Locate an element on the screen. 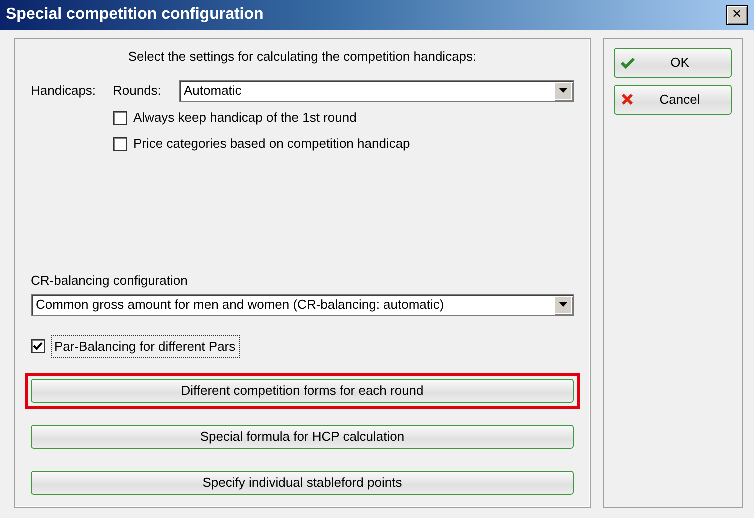 Image resolution: width=754 pixels, height=518 pixels. cr-balancing-dropdown: Common gross amount for men and women (CR-balancing: automatic) is located at coordinates (302, 305).